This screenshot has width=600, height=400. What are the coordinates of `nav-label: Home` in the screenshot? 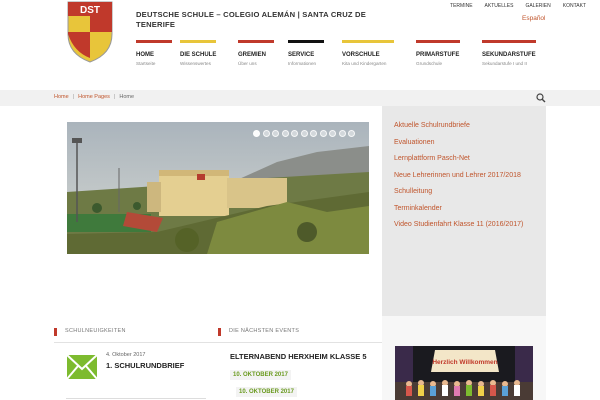 It's located at (145, 55).